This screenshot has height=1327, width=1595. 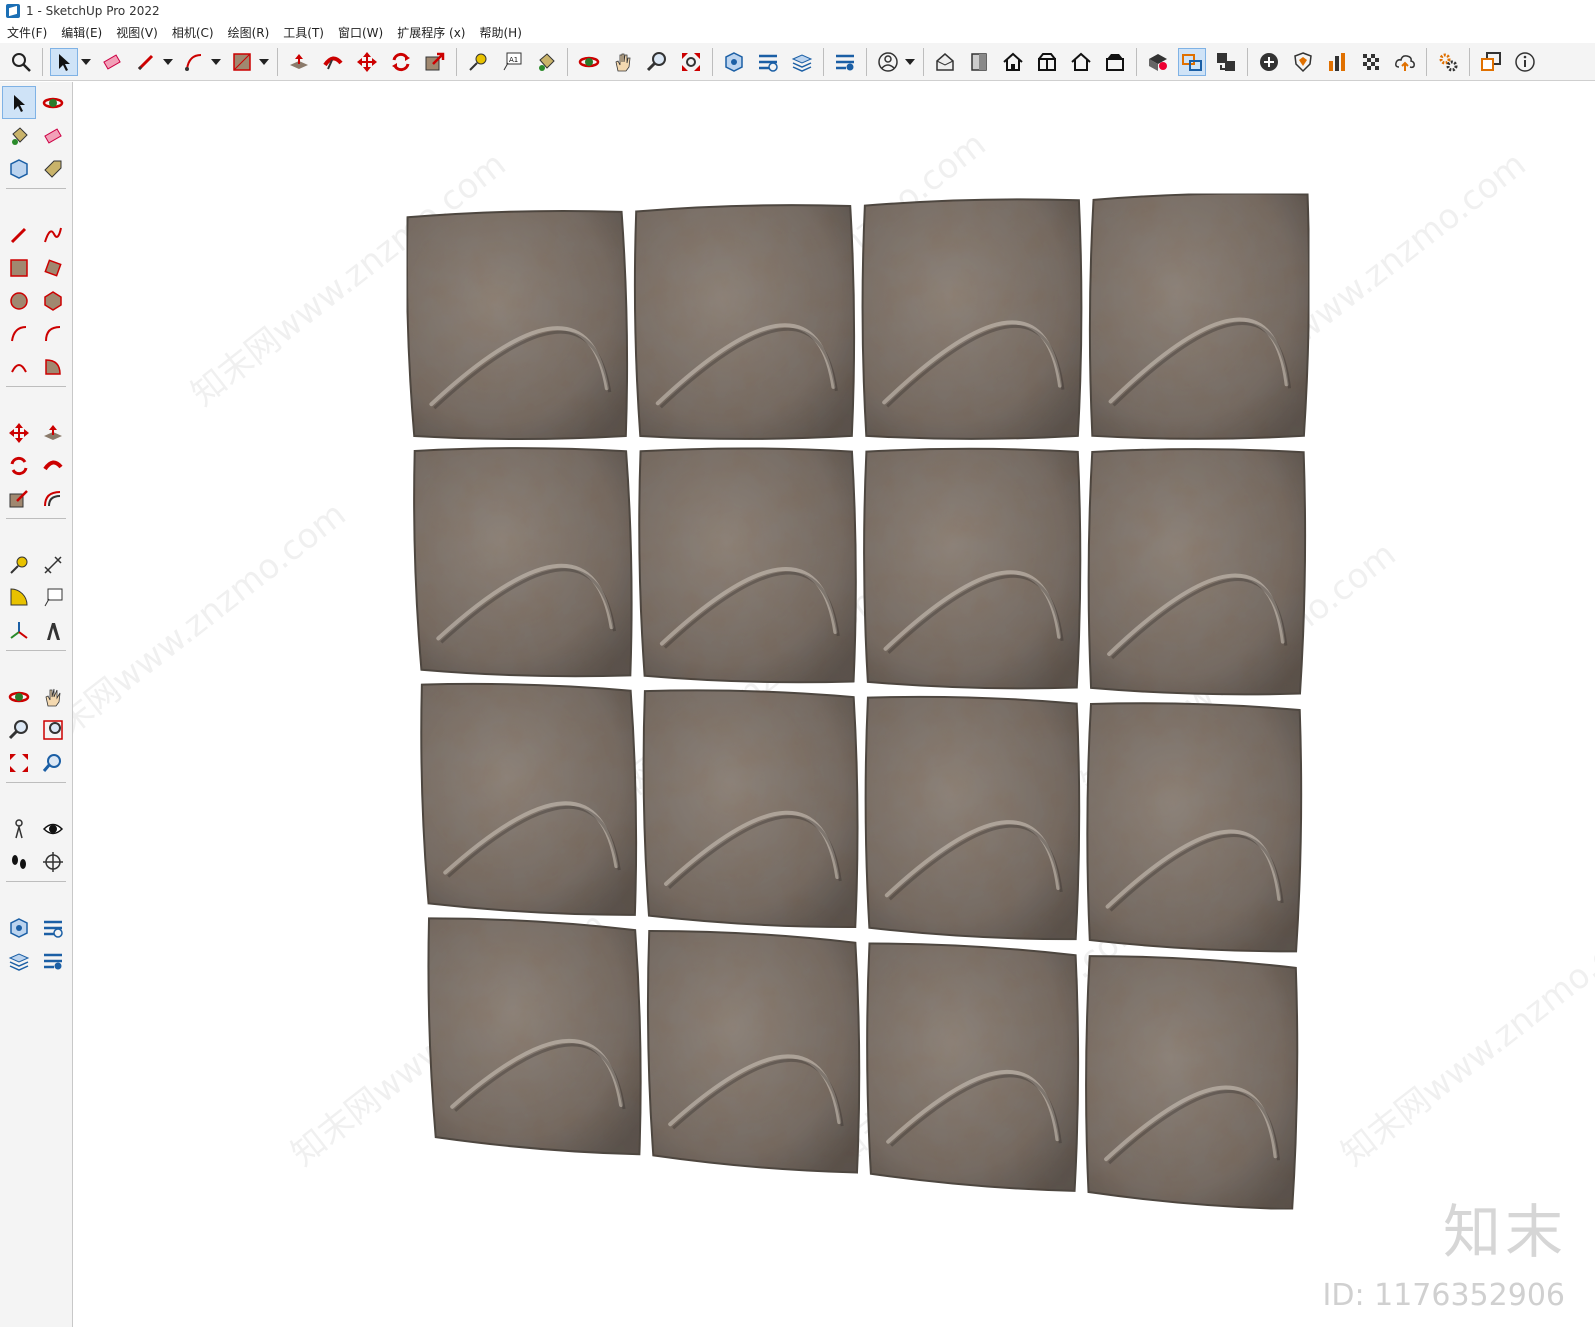 I want to click on menu-help: 帮助(H), so click(x=500, y=32).